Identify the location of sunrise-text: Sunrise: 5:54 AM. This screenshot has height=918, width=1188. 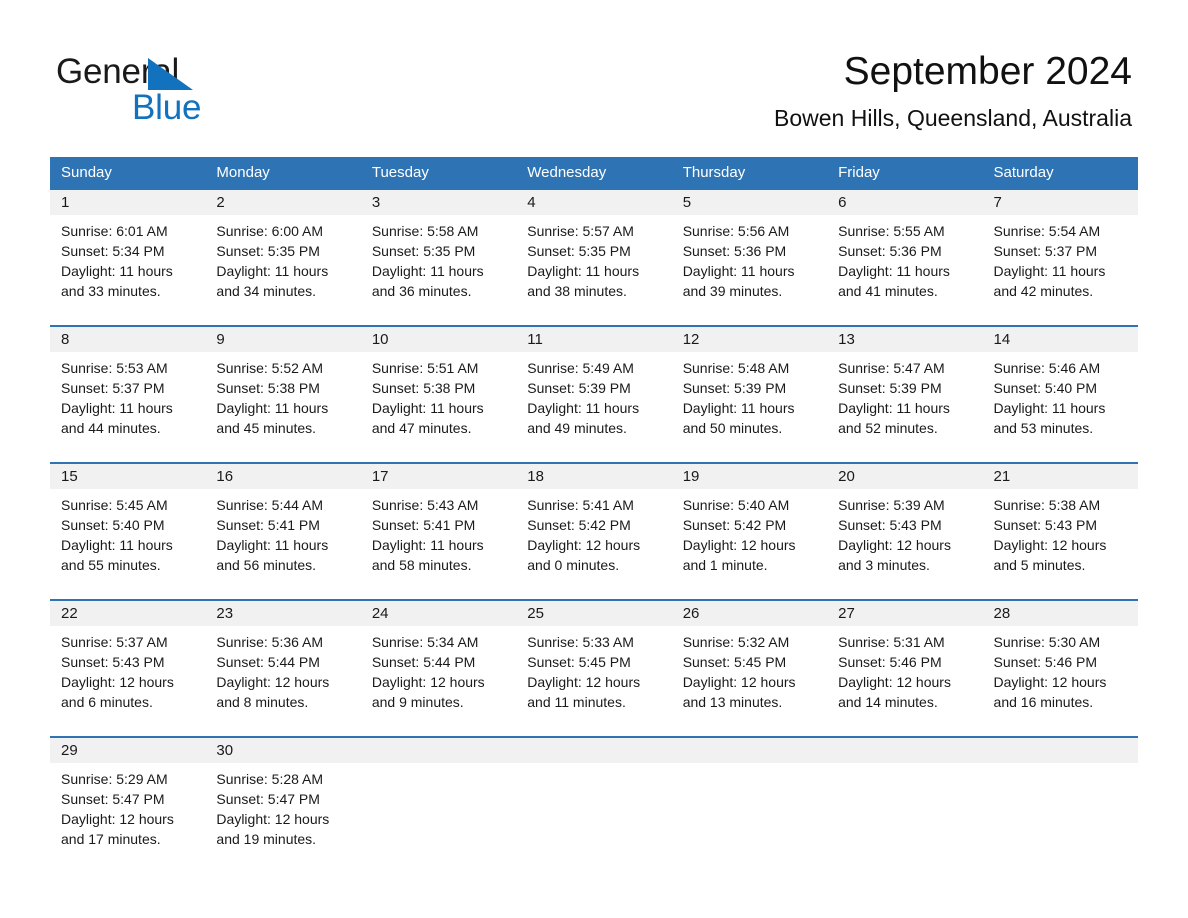
(1047, 231).